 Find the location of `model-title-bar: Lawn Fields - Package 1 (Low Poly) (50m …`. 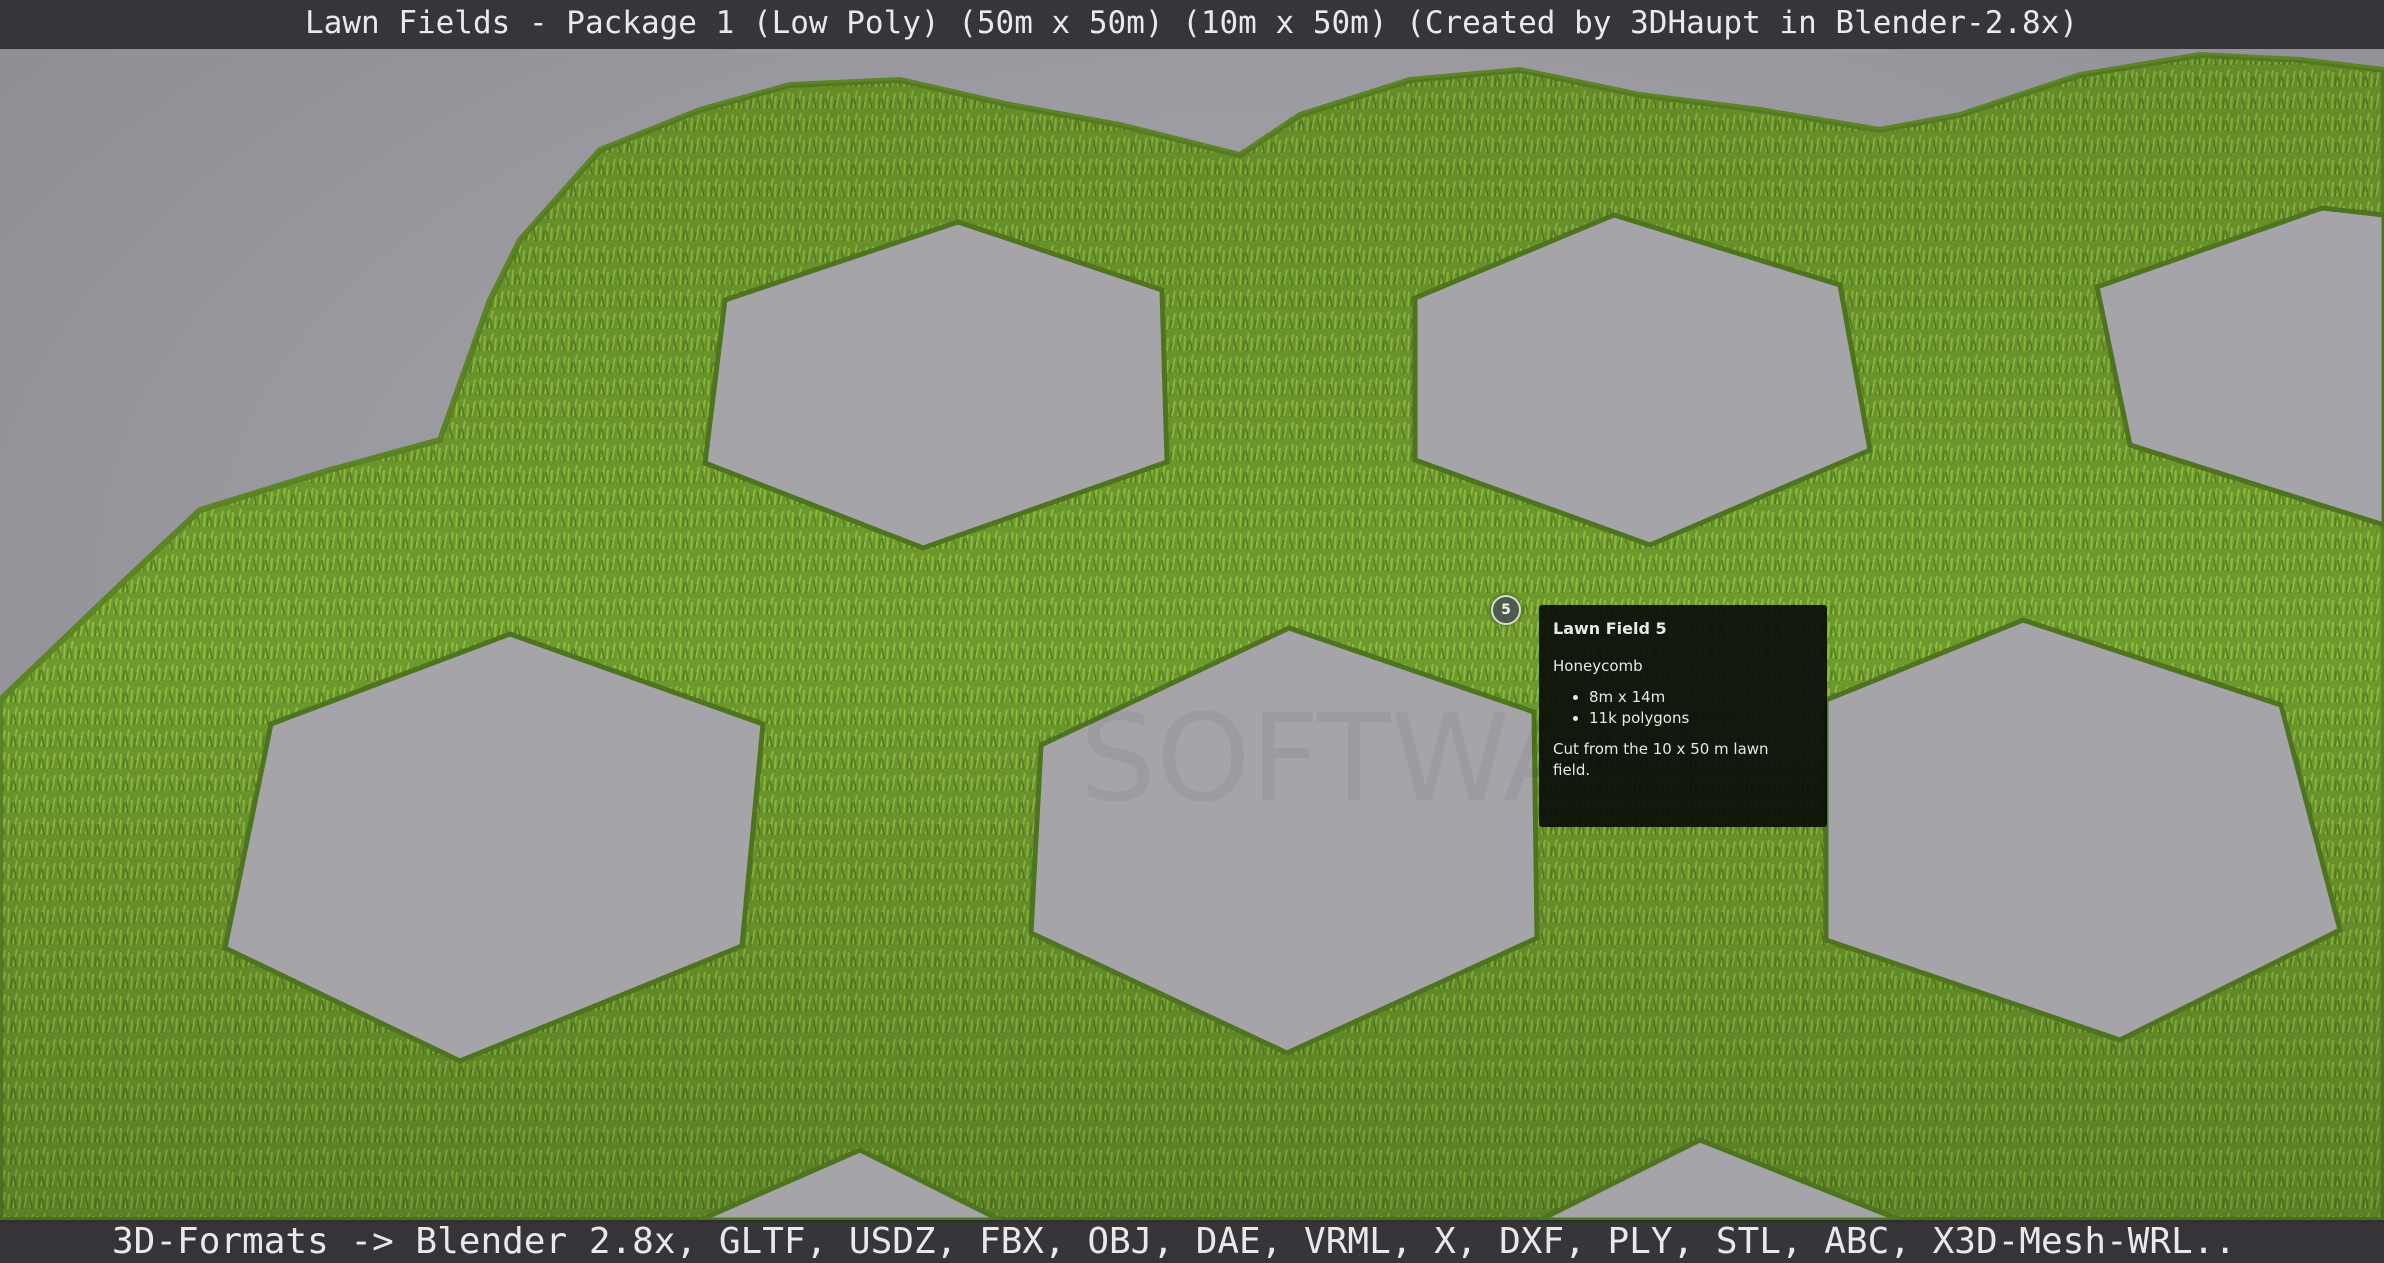

model-title-bar: Lawn Fields - Package 1 (Low Poly) (50m … is located at coordinates (1192, 24).